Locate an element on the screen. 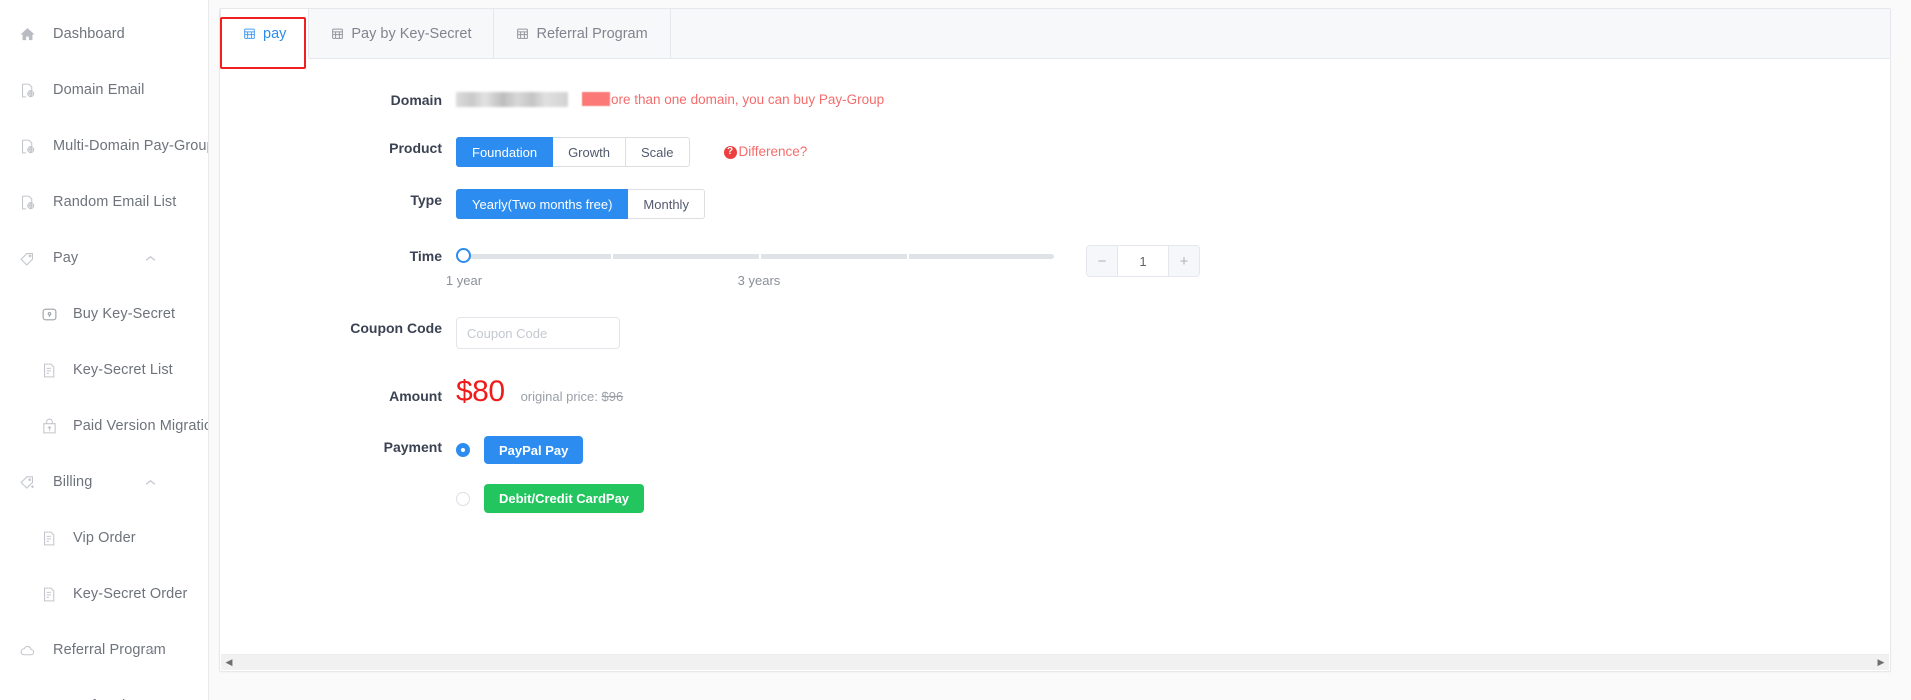 The image size is (1911, 700). sidebar-item-referral-program-group: Referral Program is located at coordinates (104, 650).